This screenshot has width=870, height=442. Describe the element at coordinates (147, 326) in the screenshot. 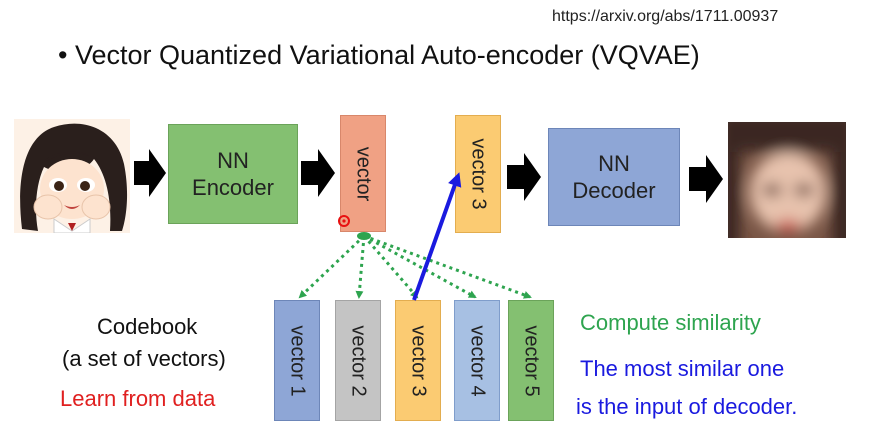

I see `codebook-title: Codebook` at that location.